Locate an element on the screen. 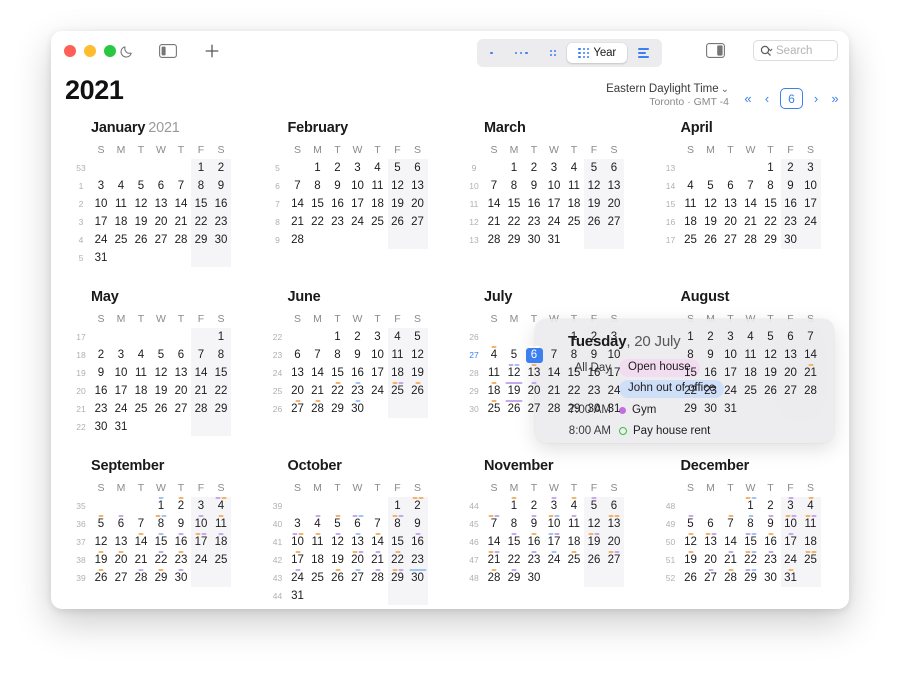  view-segmented-control: Year is located at coordinates (570, 53).